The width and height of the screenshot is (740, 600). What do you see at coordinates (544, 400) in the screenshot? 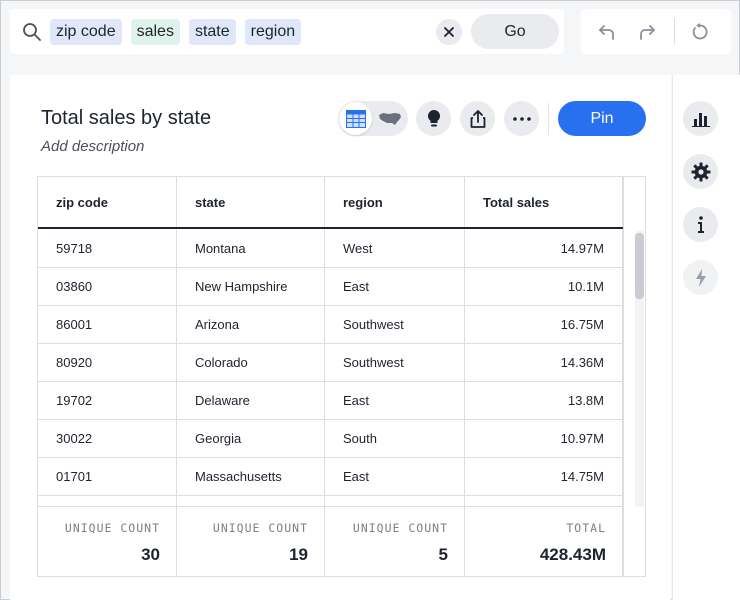
I see `cell-total-sales: 13.8M` at bounding box center [544, 400].